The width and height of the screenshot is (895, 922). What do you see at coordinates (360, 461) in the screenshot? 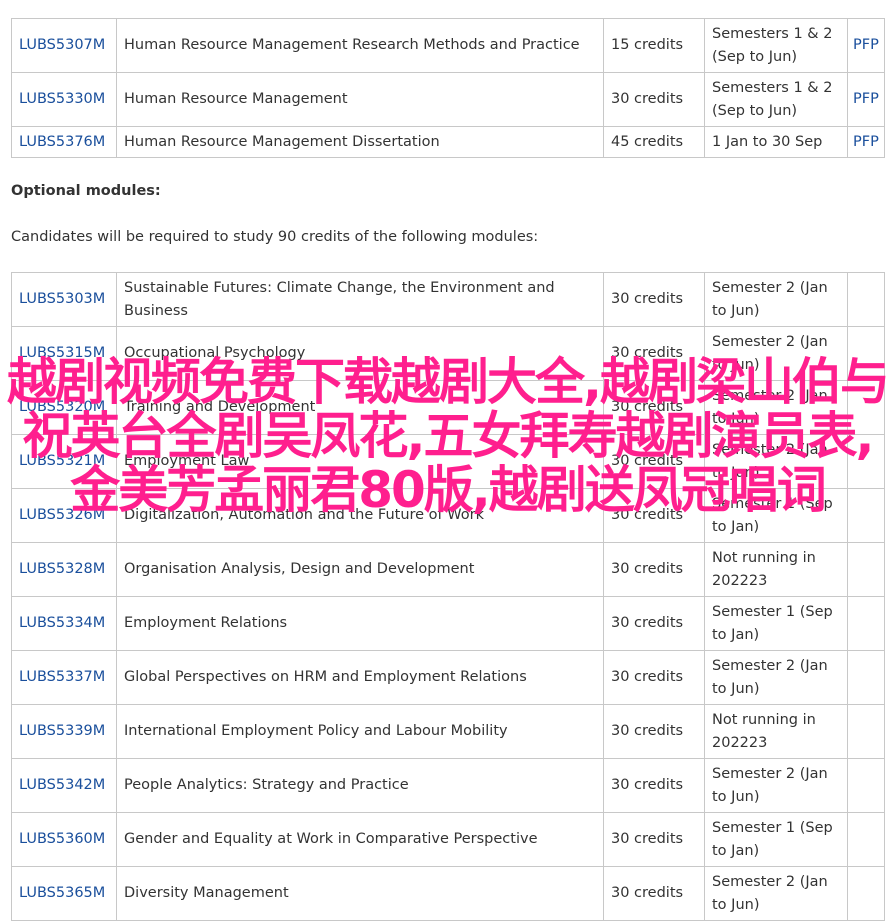
I see `module-title: Employment Law` at bounding box center [360, 461].